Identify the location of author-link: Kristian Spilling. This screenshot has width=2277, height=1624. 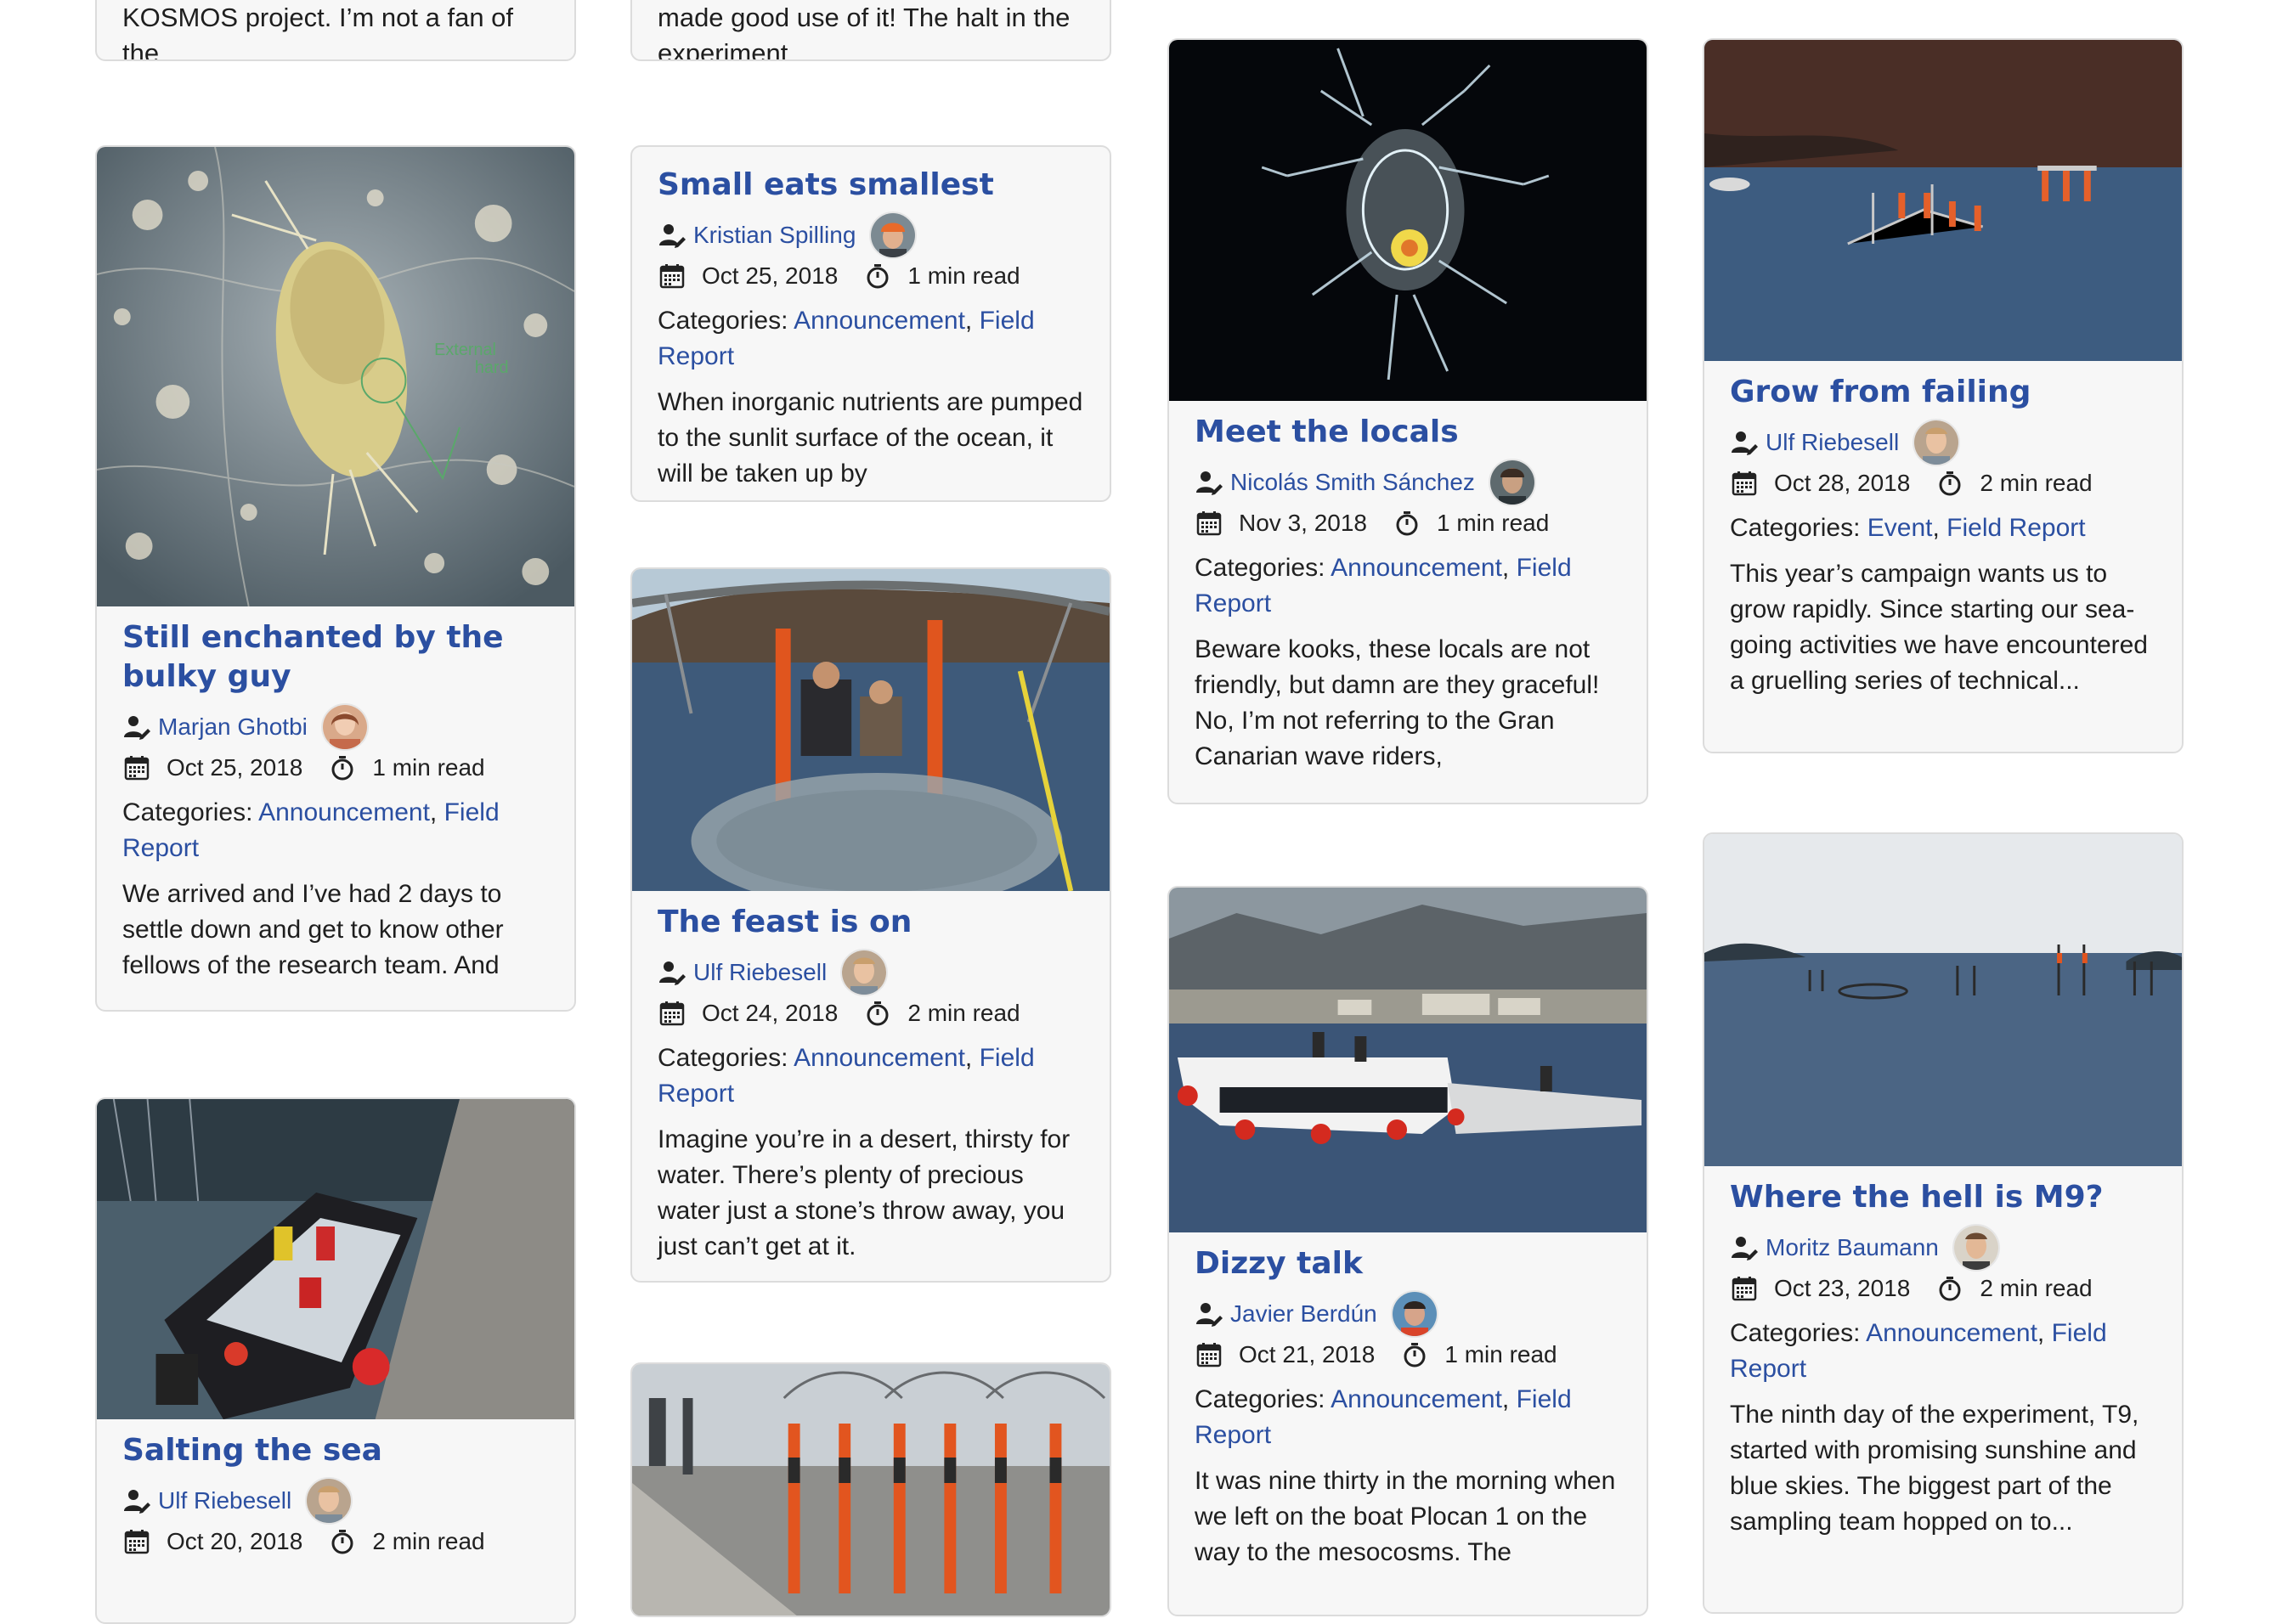
(774, 235).